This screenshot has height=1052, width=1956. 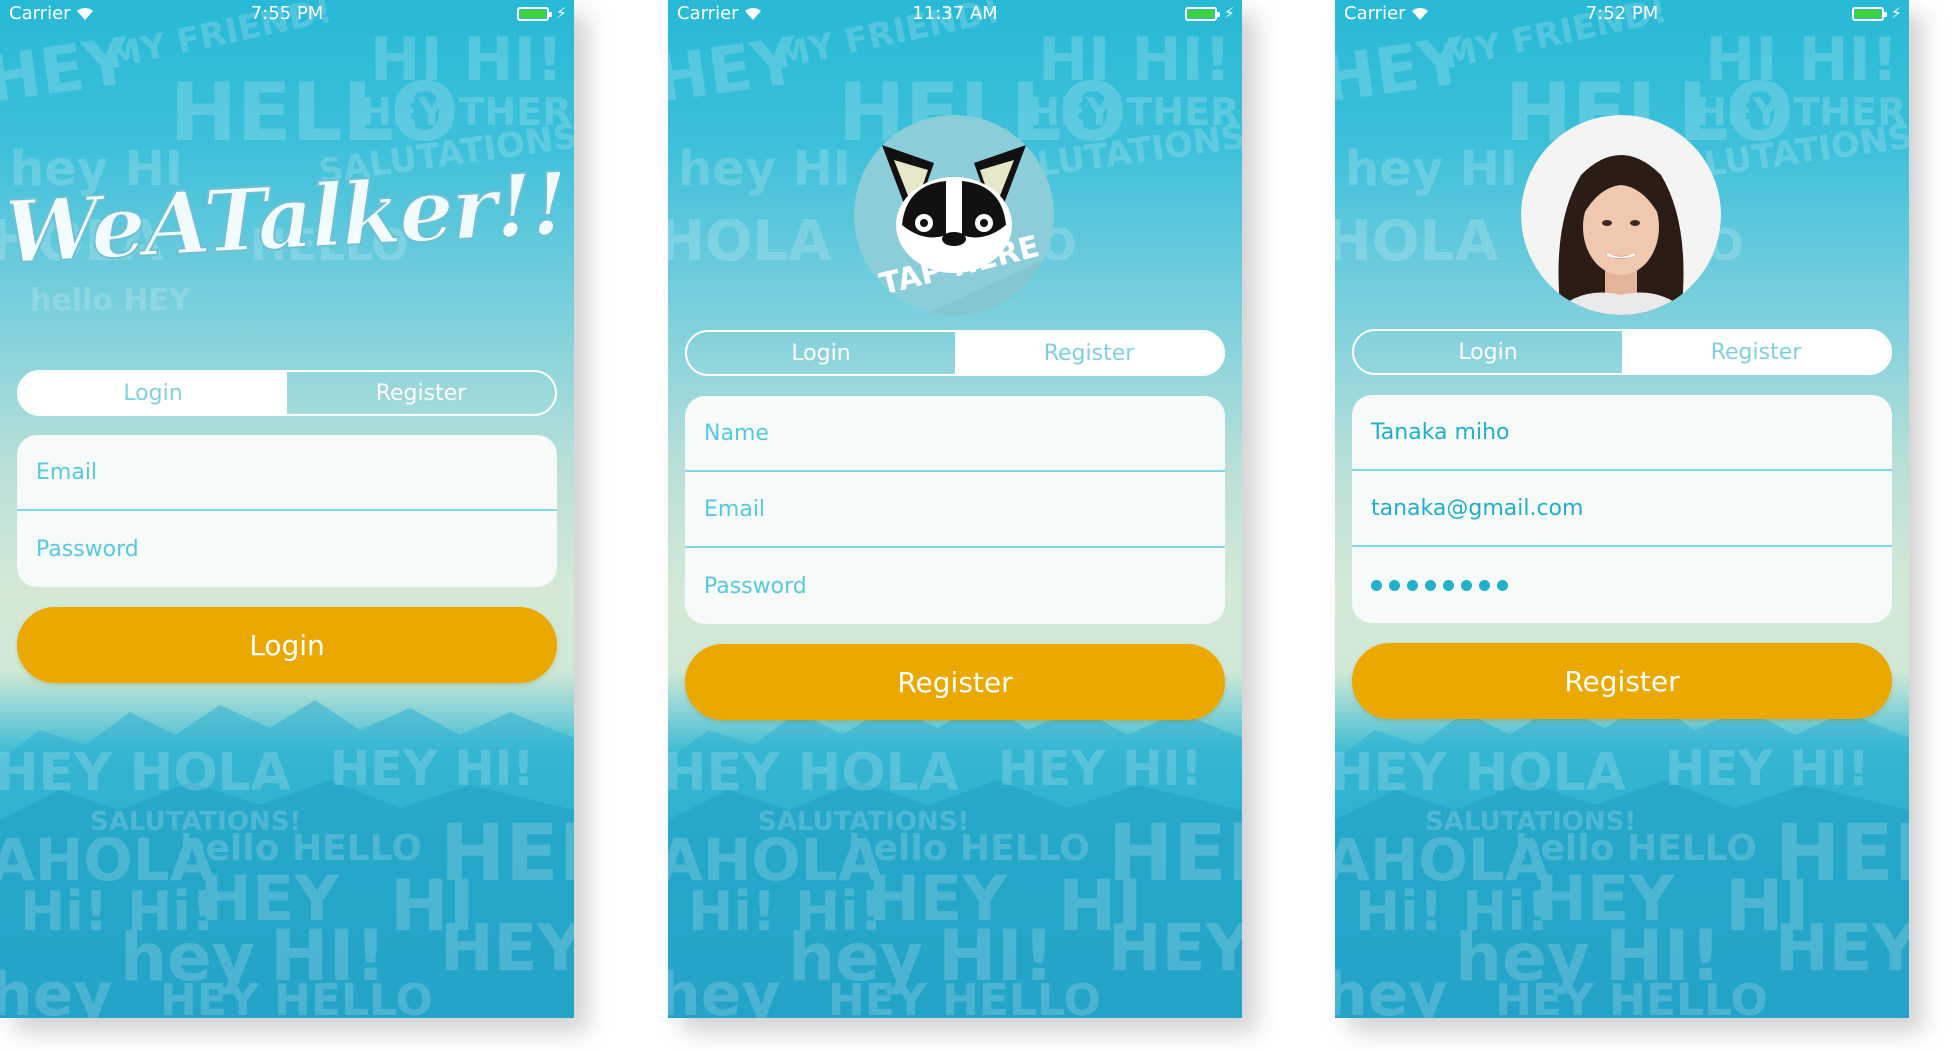 What do you see at coordinates (736, 433) in the screenshot?
I see `name-placeholder: Name` at bounding box center [736, 433].